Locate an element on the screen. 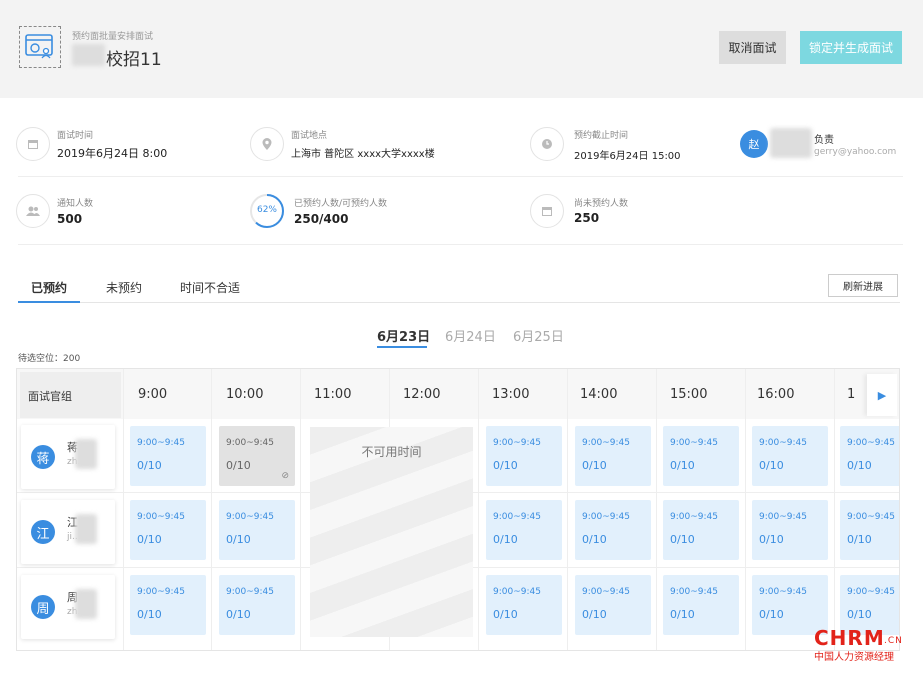 Image resolution: width=923 pixels, height=675 pixels. interview-time-label: 面试时间 is located at coordinates (75, 136).